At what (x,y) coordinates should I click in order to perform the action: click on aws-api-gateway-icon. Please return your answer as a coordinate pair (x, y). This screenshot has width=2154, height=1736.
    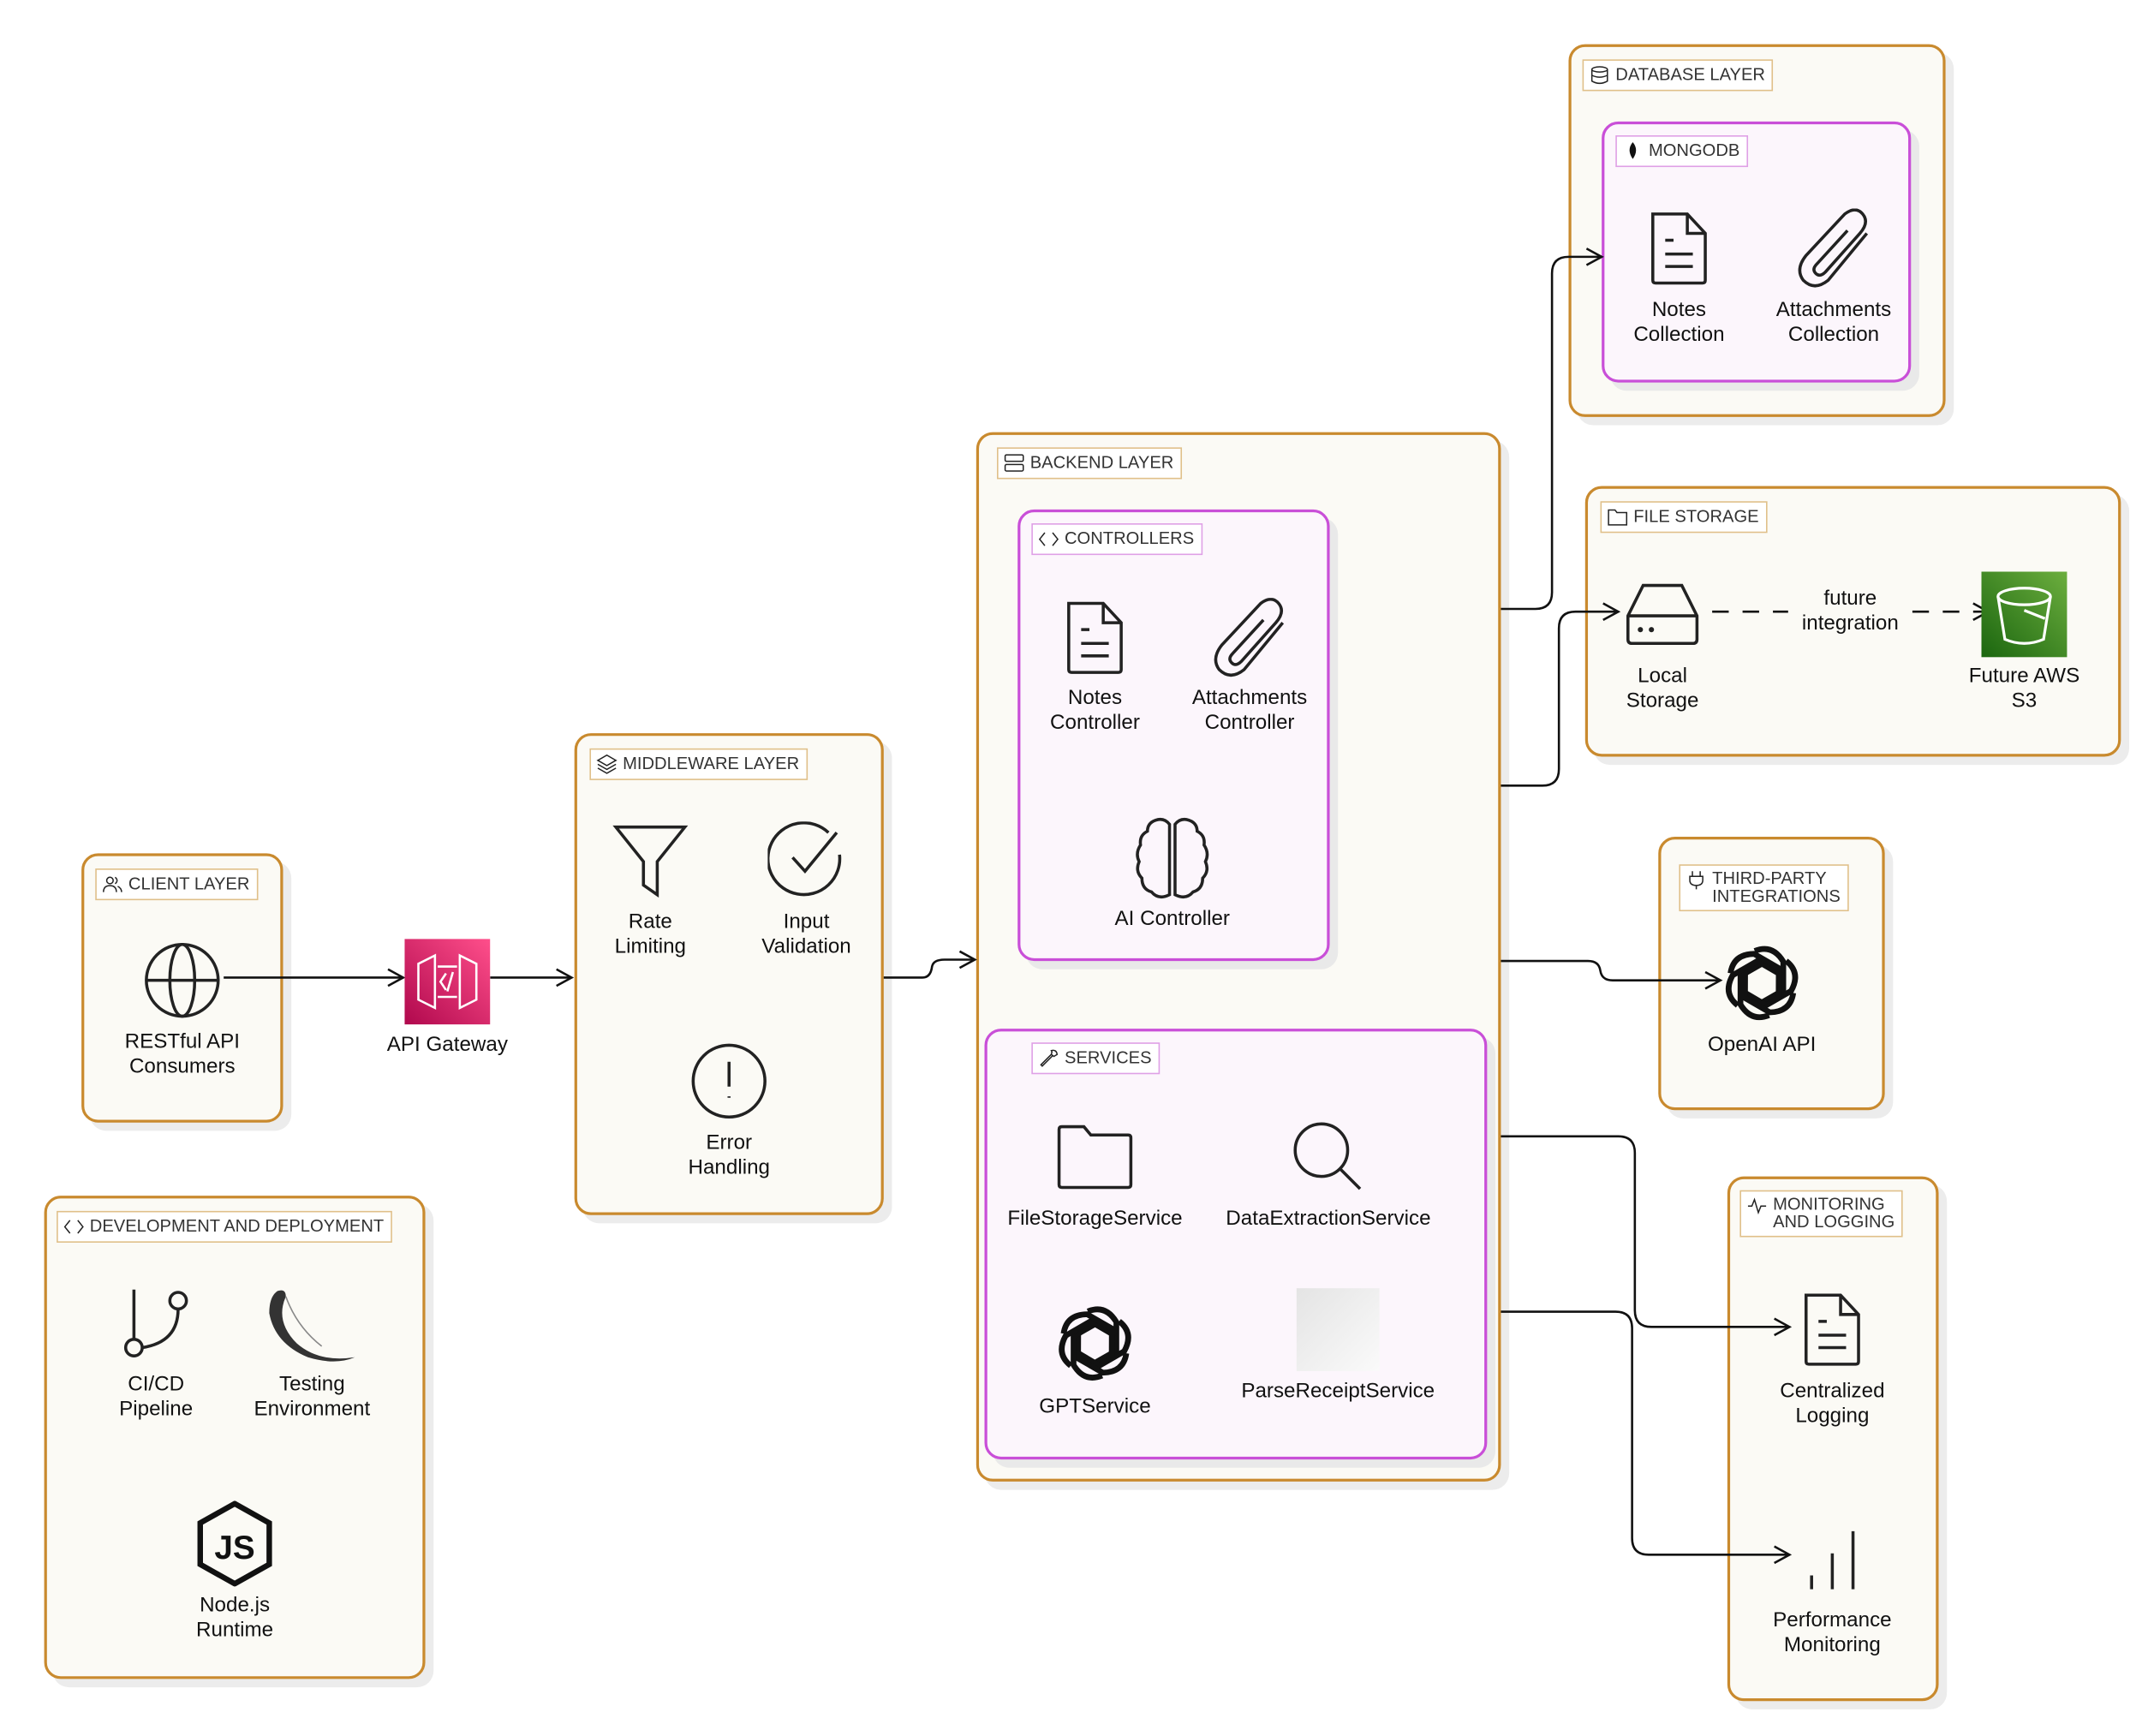
    Looking at the image, I should click on (447, 982).